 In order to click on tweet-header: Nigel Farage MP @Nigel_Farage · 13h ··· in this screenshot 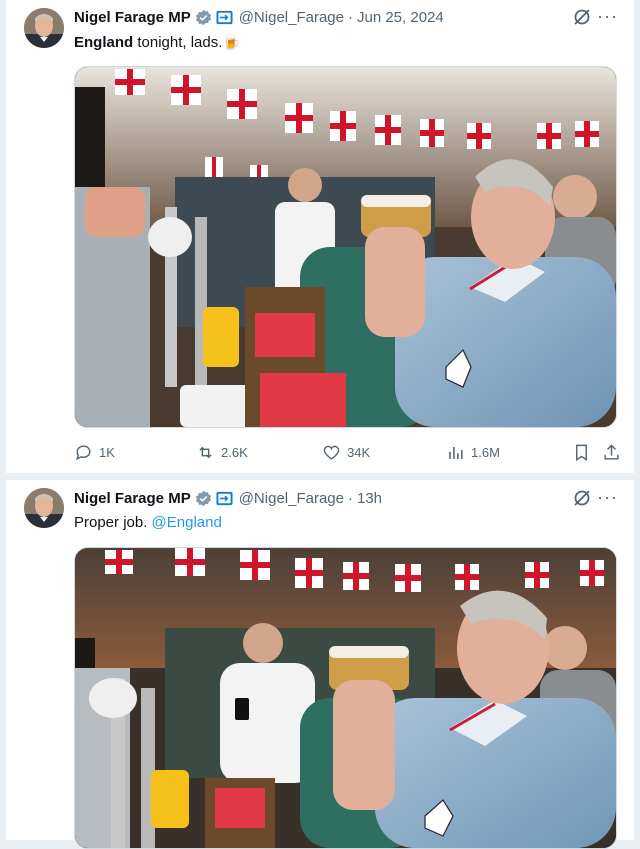, I will do `click(348, 498)`.